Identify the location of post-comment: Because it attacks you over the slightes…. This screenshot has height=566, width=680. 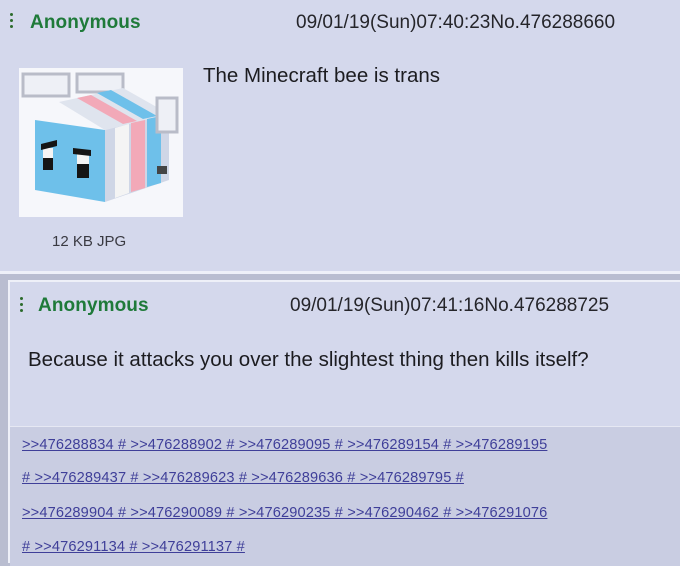
(308, 359).